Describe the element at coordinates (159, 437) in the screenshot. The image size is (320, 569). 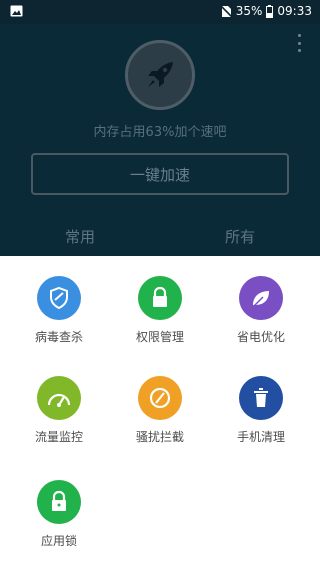
I see `app-label: 骚扰拦截` at that location.